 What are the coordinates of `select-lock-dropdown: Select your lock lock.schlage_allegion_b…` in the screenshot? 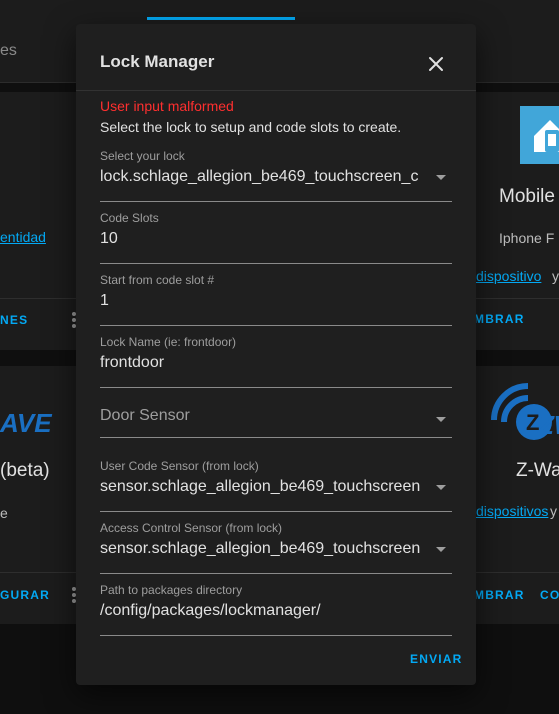 It's located at (276, 175).